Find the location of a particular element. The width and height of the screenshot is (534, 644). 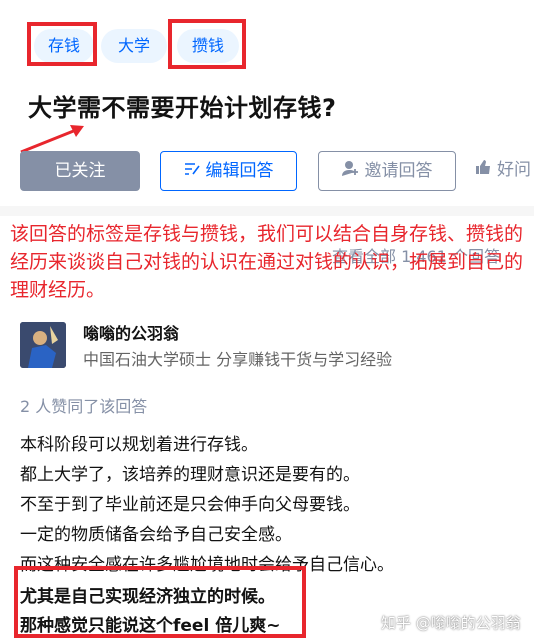

answer-paragraph: 本科阶段可以规划着进行存钱。 is located at coordinates (139, 445).